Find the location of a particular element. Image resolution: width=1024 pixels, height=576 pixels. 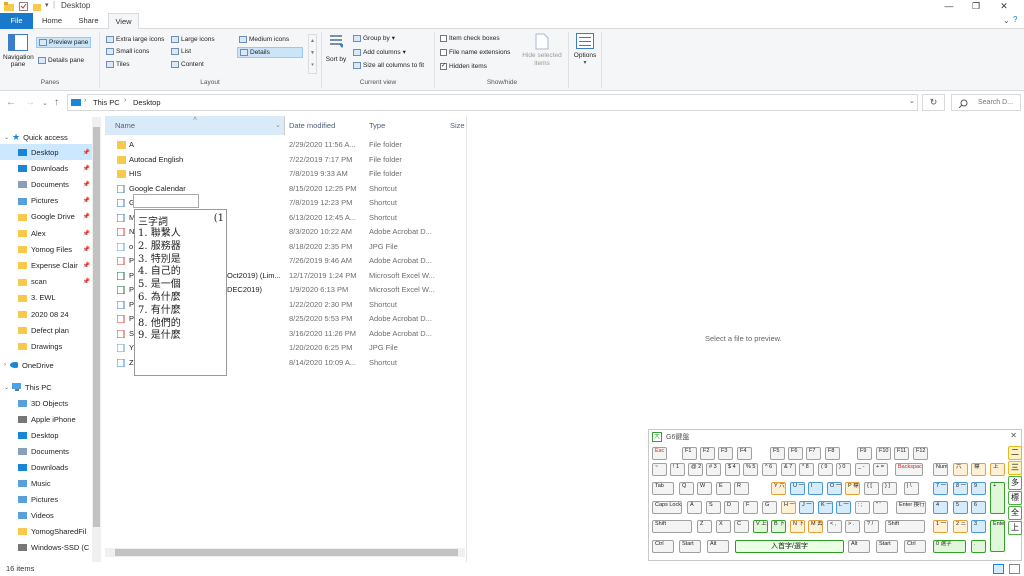

help-icon: ? is located at coordinates (1015, 19).